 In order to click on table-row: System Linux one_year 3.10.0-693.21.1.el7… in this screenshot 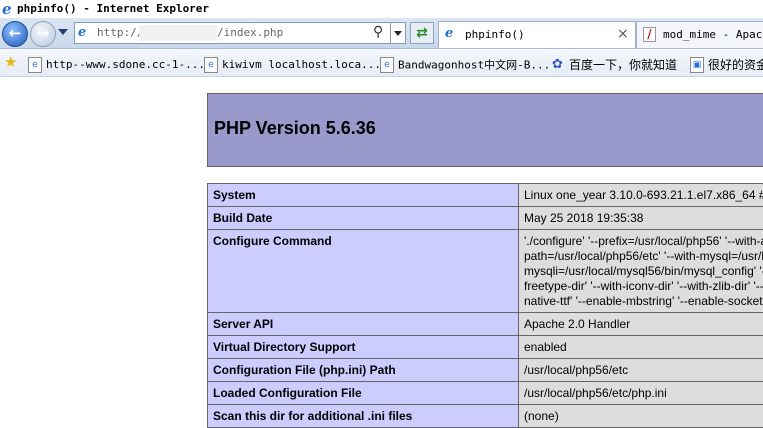, I will do `click(485, 195)`.